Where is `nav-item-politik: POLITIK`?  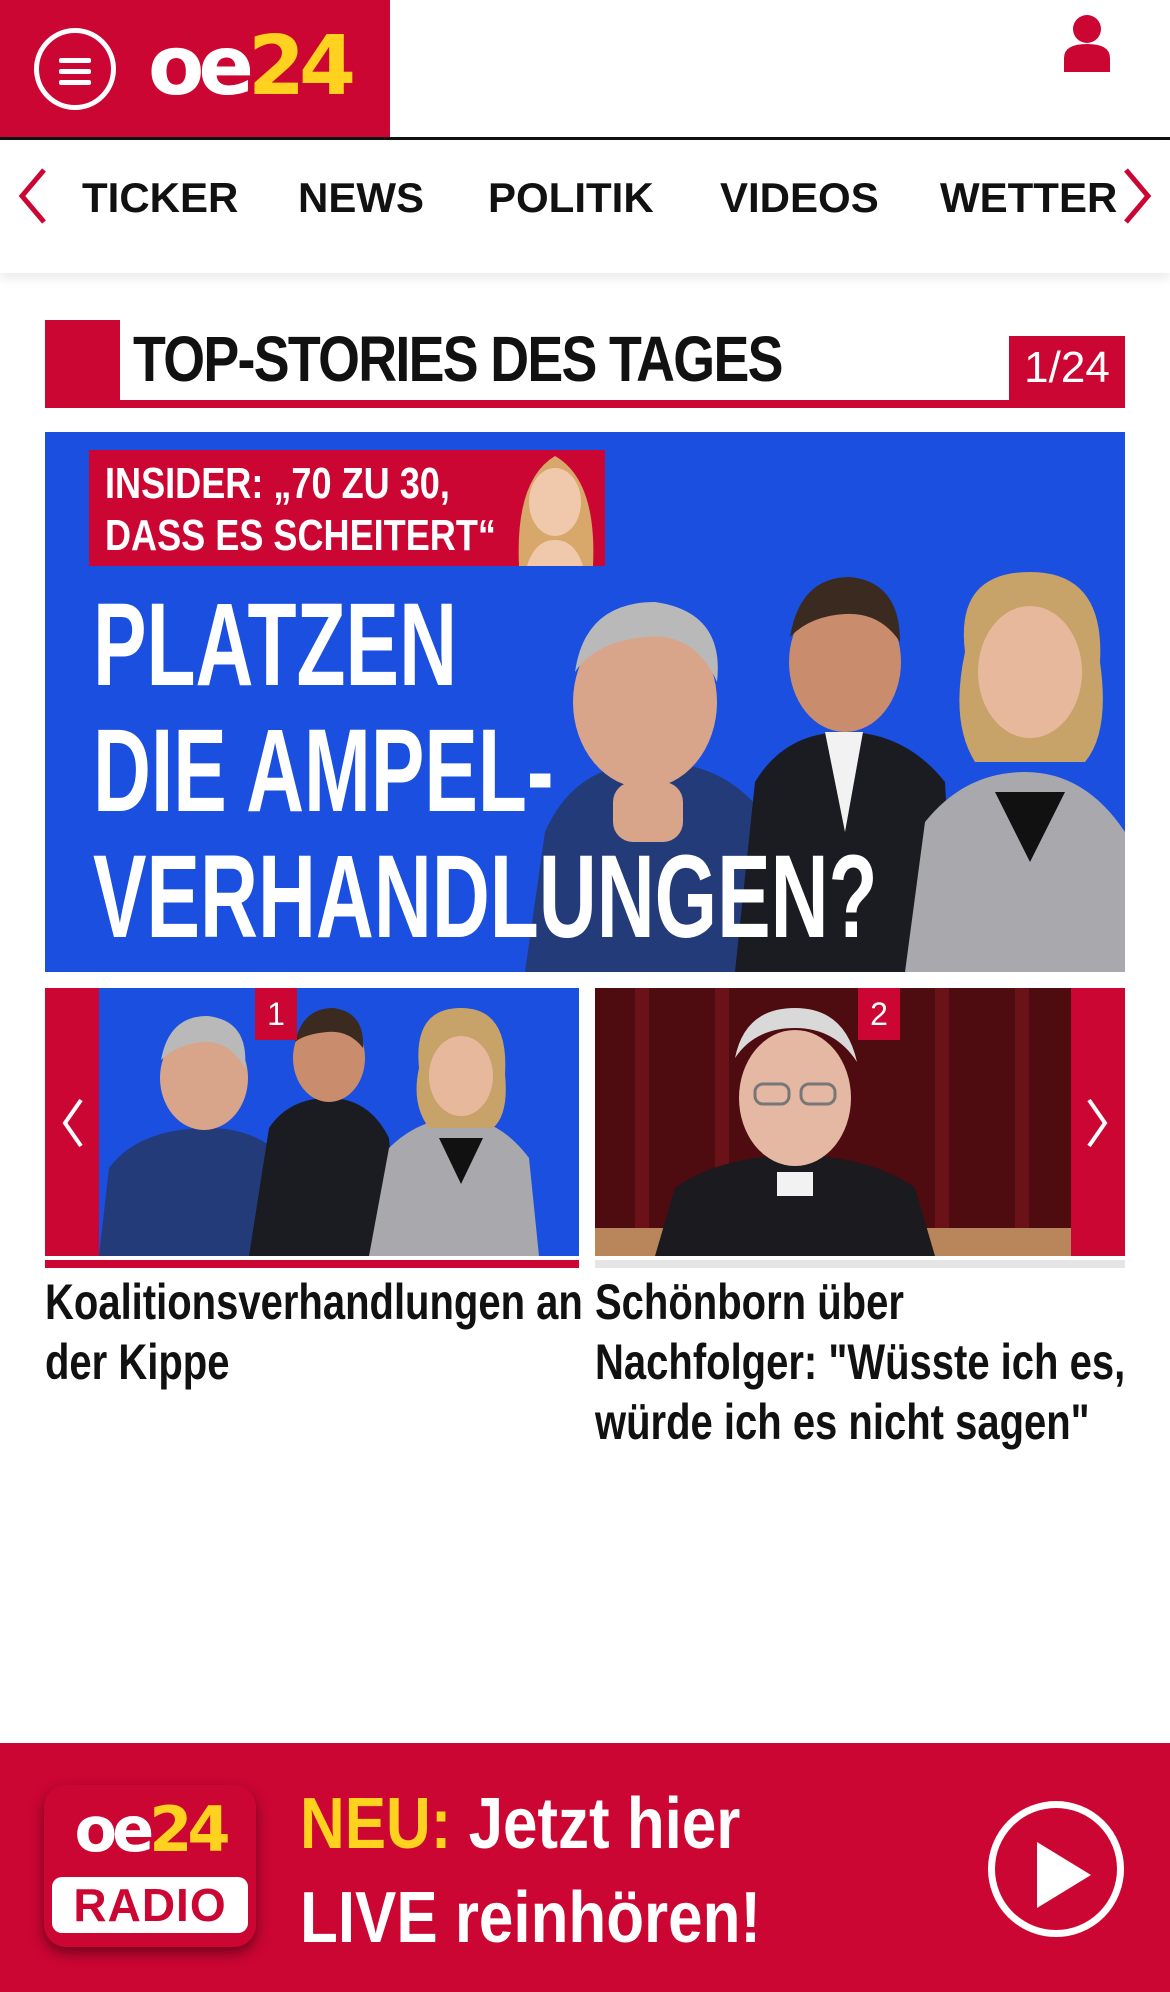 nav-item-politik: POLITIK is located at coordinates (571, 198).